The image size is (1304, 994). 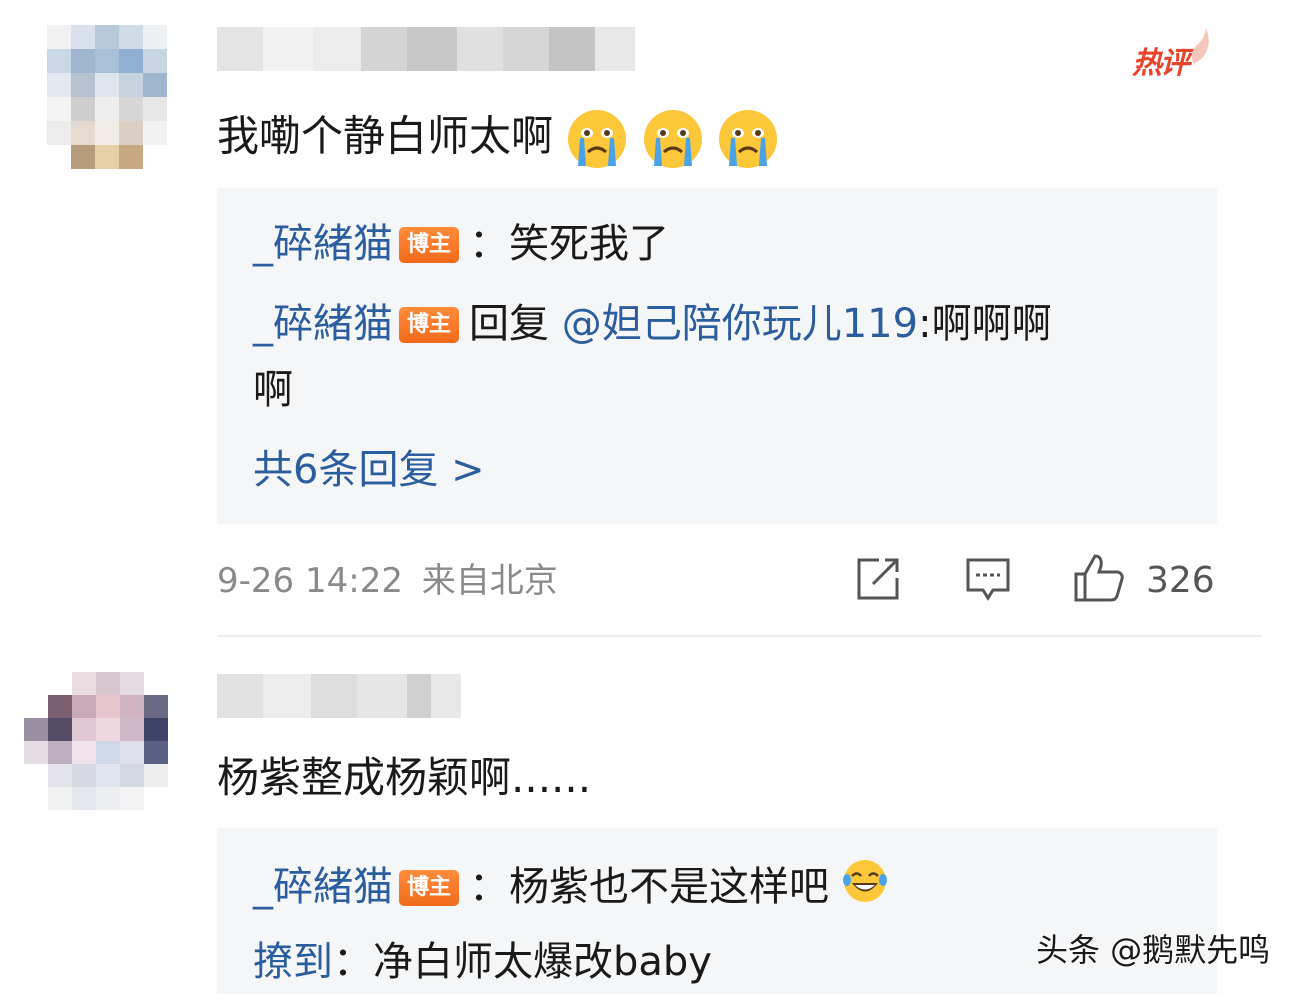 I want to click on comment-meta: 9-26 14:22 来自北京, so click(x=387, y=581).